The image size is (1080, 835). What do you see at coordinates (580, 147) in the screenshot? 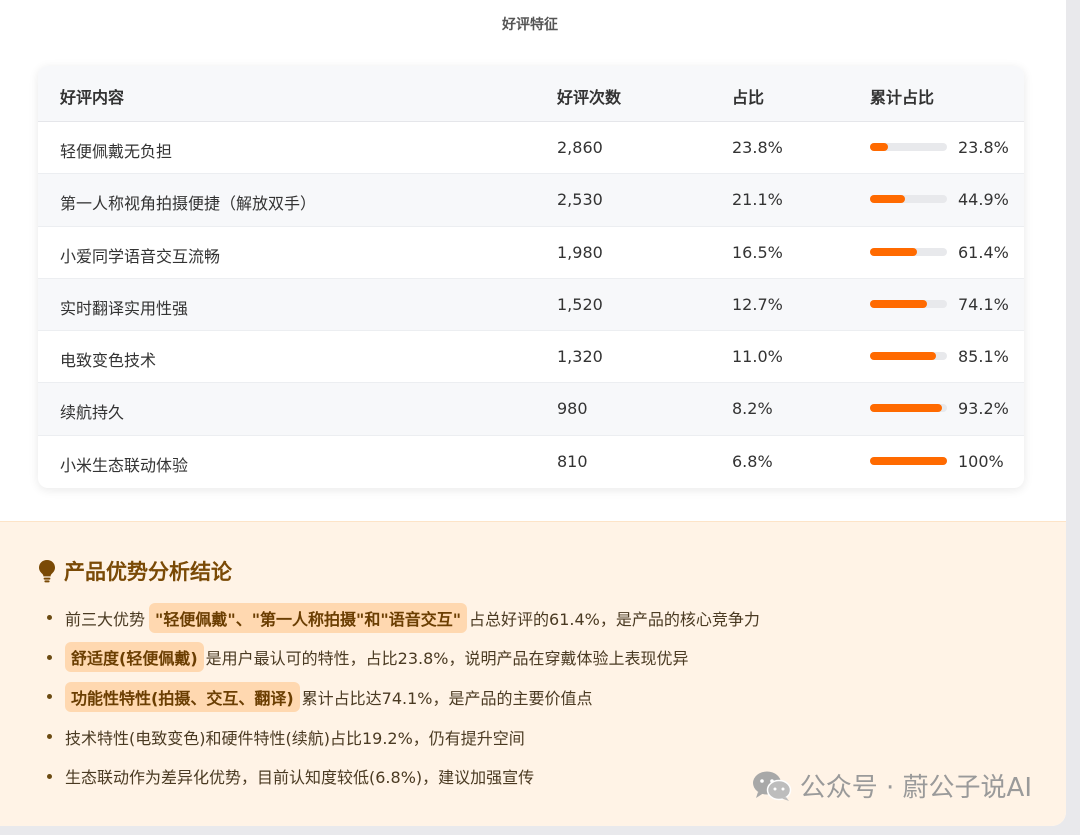
I see `cell-count: 2,860` at bounding box center [580, 147].